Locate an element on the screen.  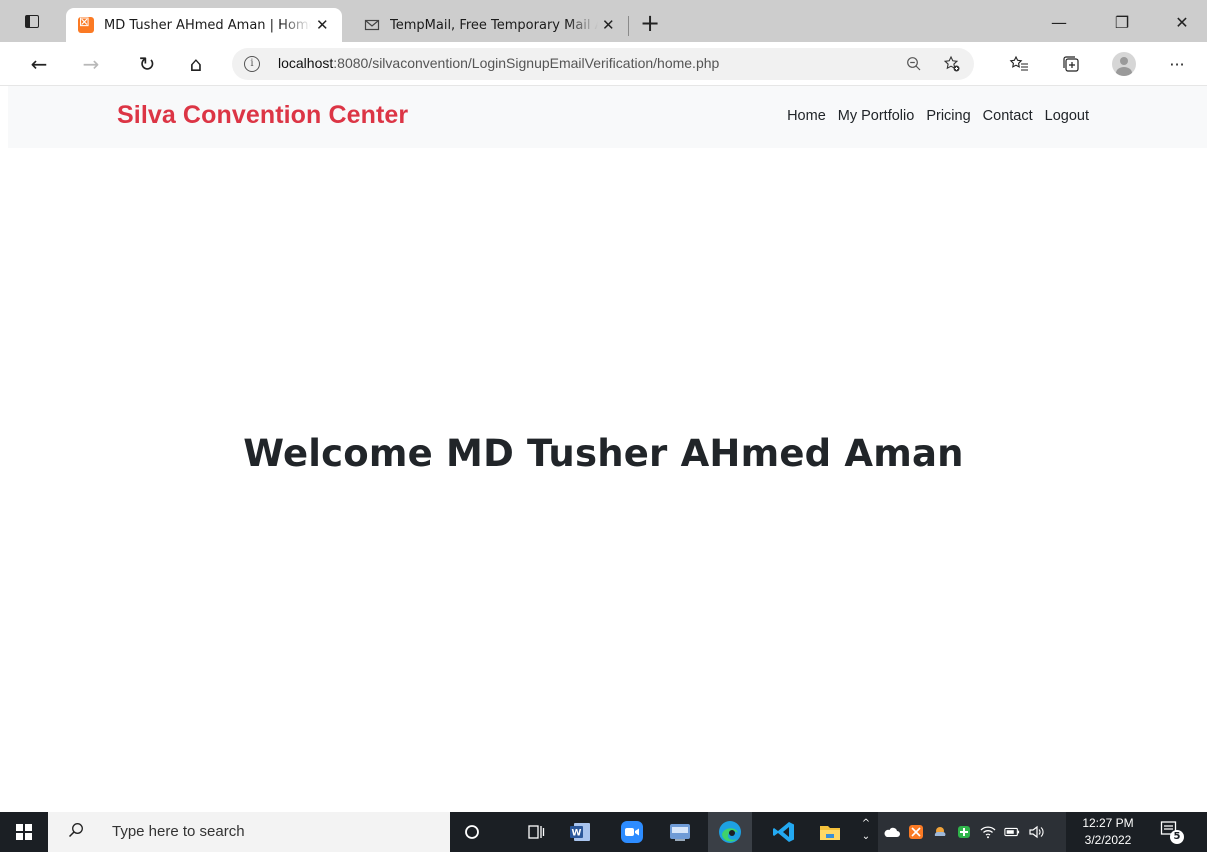
nav-contact-link: Contact is located at coordinates (1008, 116).